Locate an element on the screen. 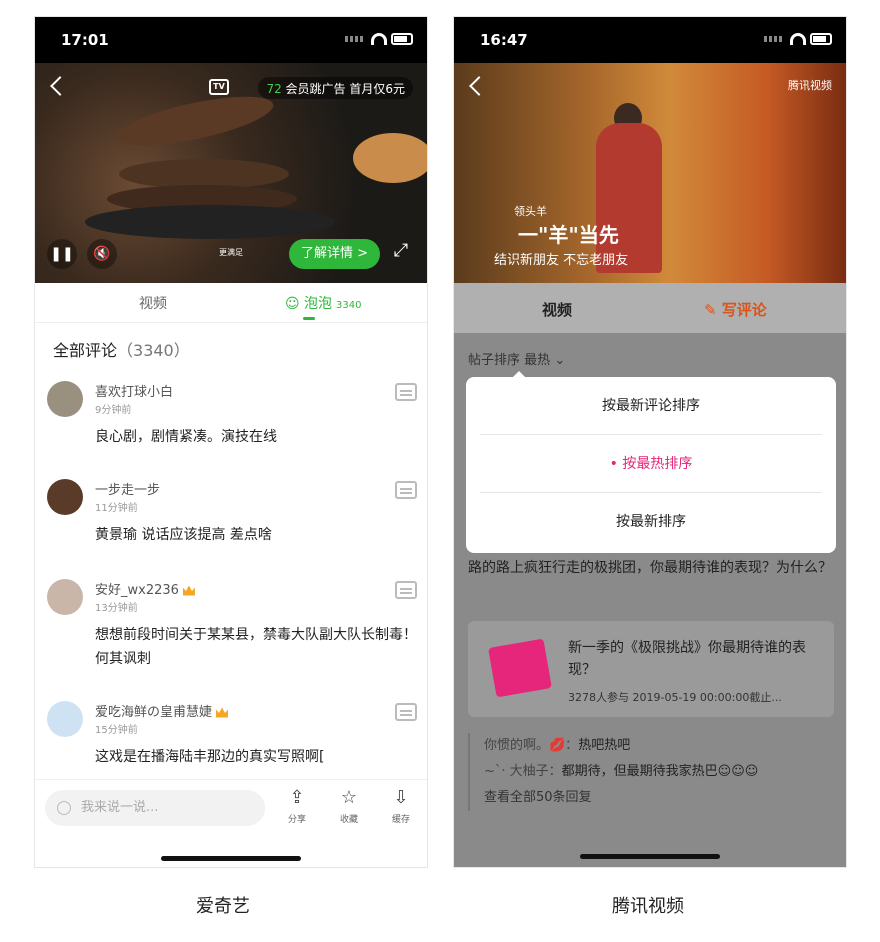 This screenshot has height=942, width=880. fullscreen-icon: ⤢ is located at coordinates (401, 251).